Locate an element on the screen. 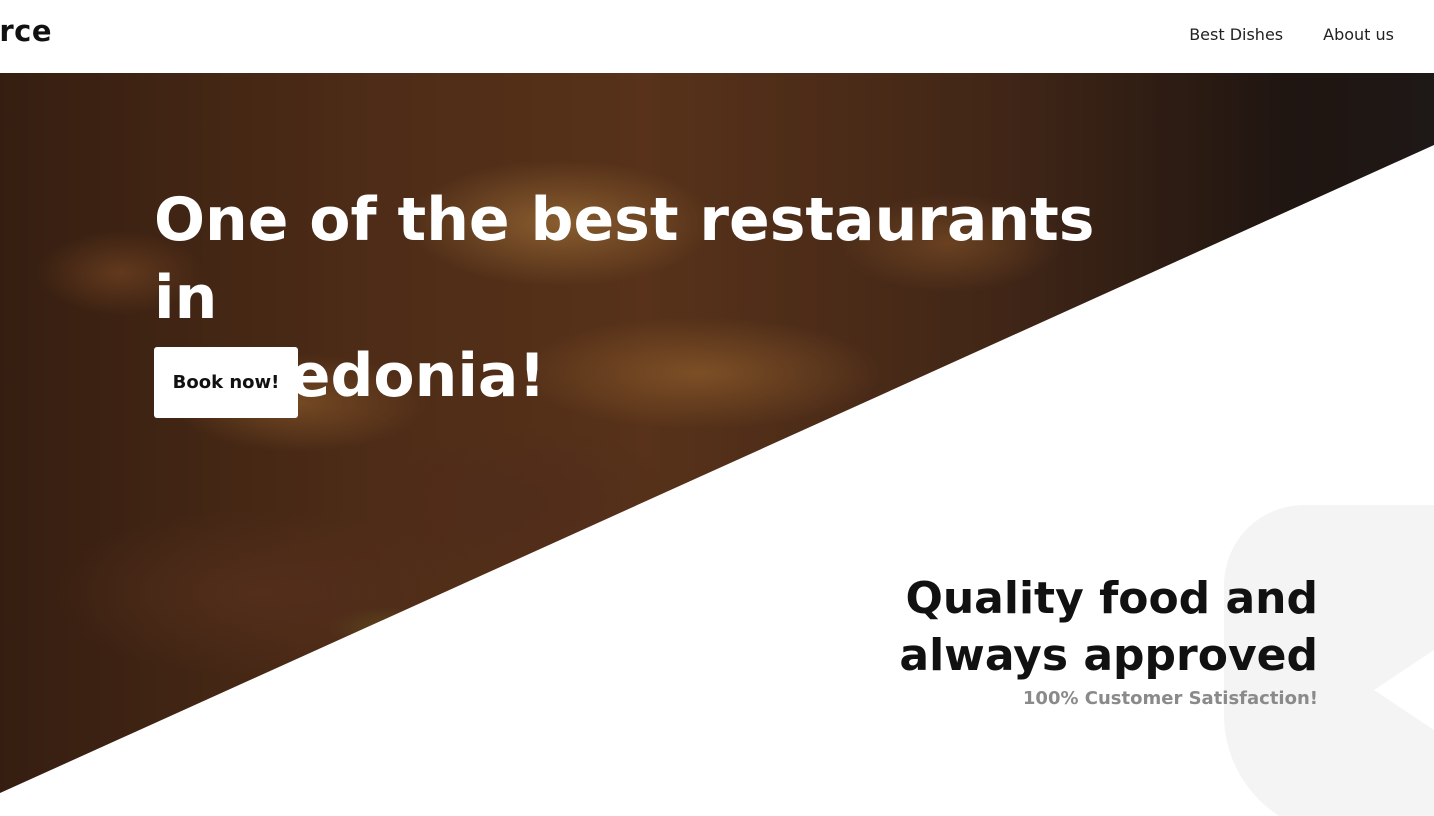 The height and width of the screenshot is (816, 1434). quality-heading-line-1: Quality food and is located at coordinates (1111, 598).